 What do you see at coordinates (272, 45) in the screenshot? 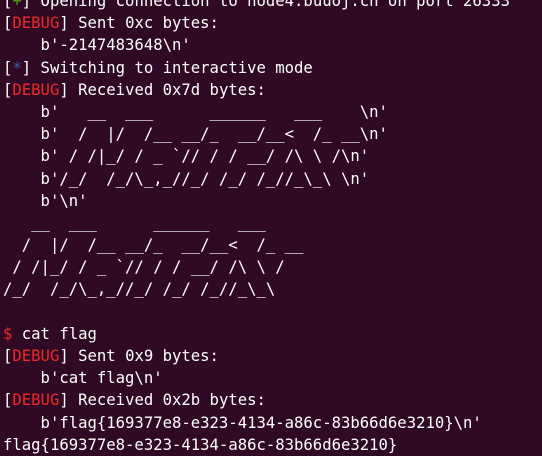
I see `terminal-line: b'-2147483648\n'` at bounding box center [272, 45].